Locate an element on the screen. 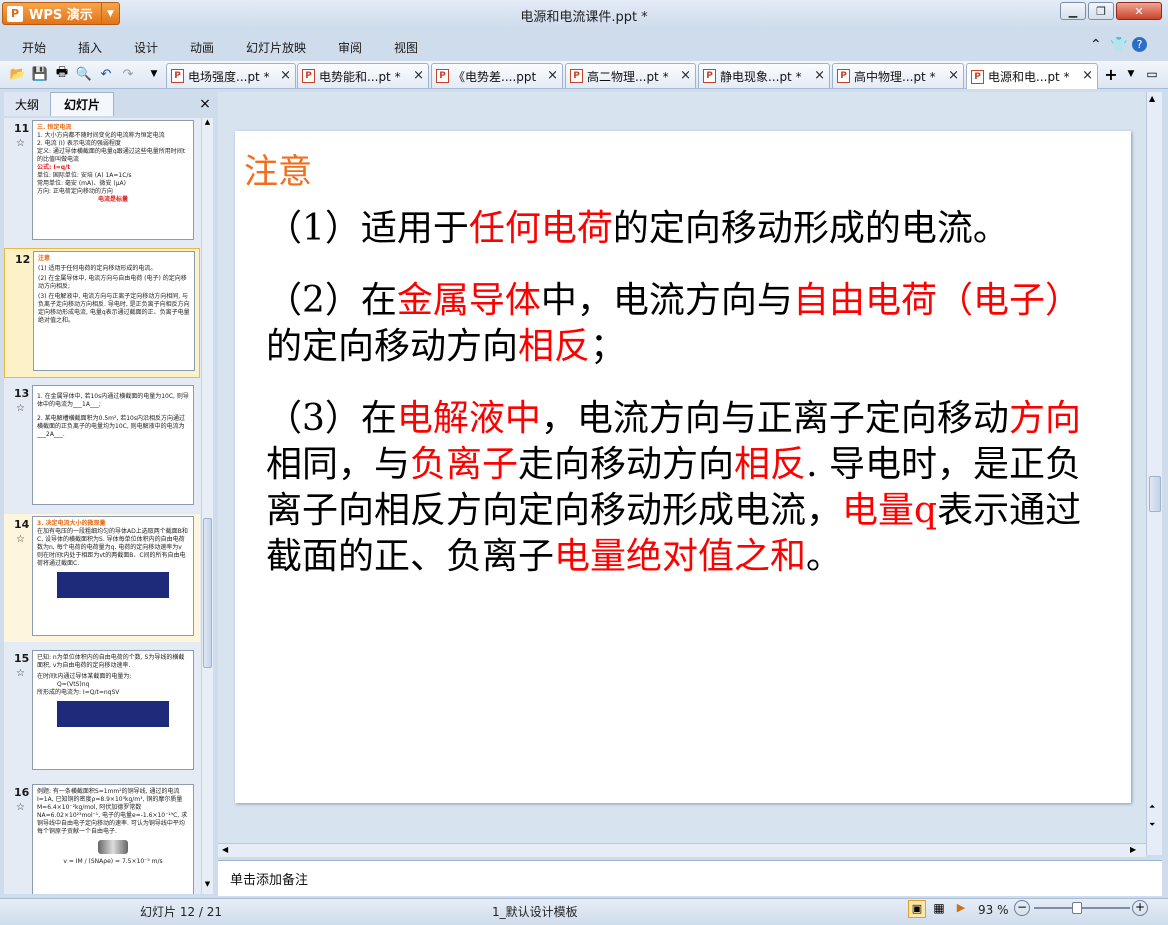 Image resolution: width=1168 pixels, height=925 pixels. open-folder-icon: 📂 is located at coordinates (18, 74).